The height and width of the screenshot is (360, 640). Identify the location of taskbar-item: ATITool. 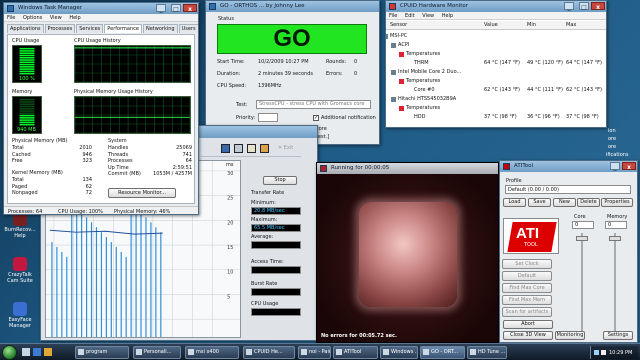
(355, 352).